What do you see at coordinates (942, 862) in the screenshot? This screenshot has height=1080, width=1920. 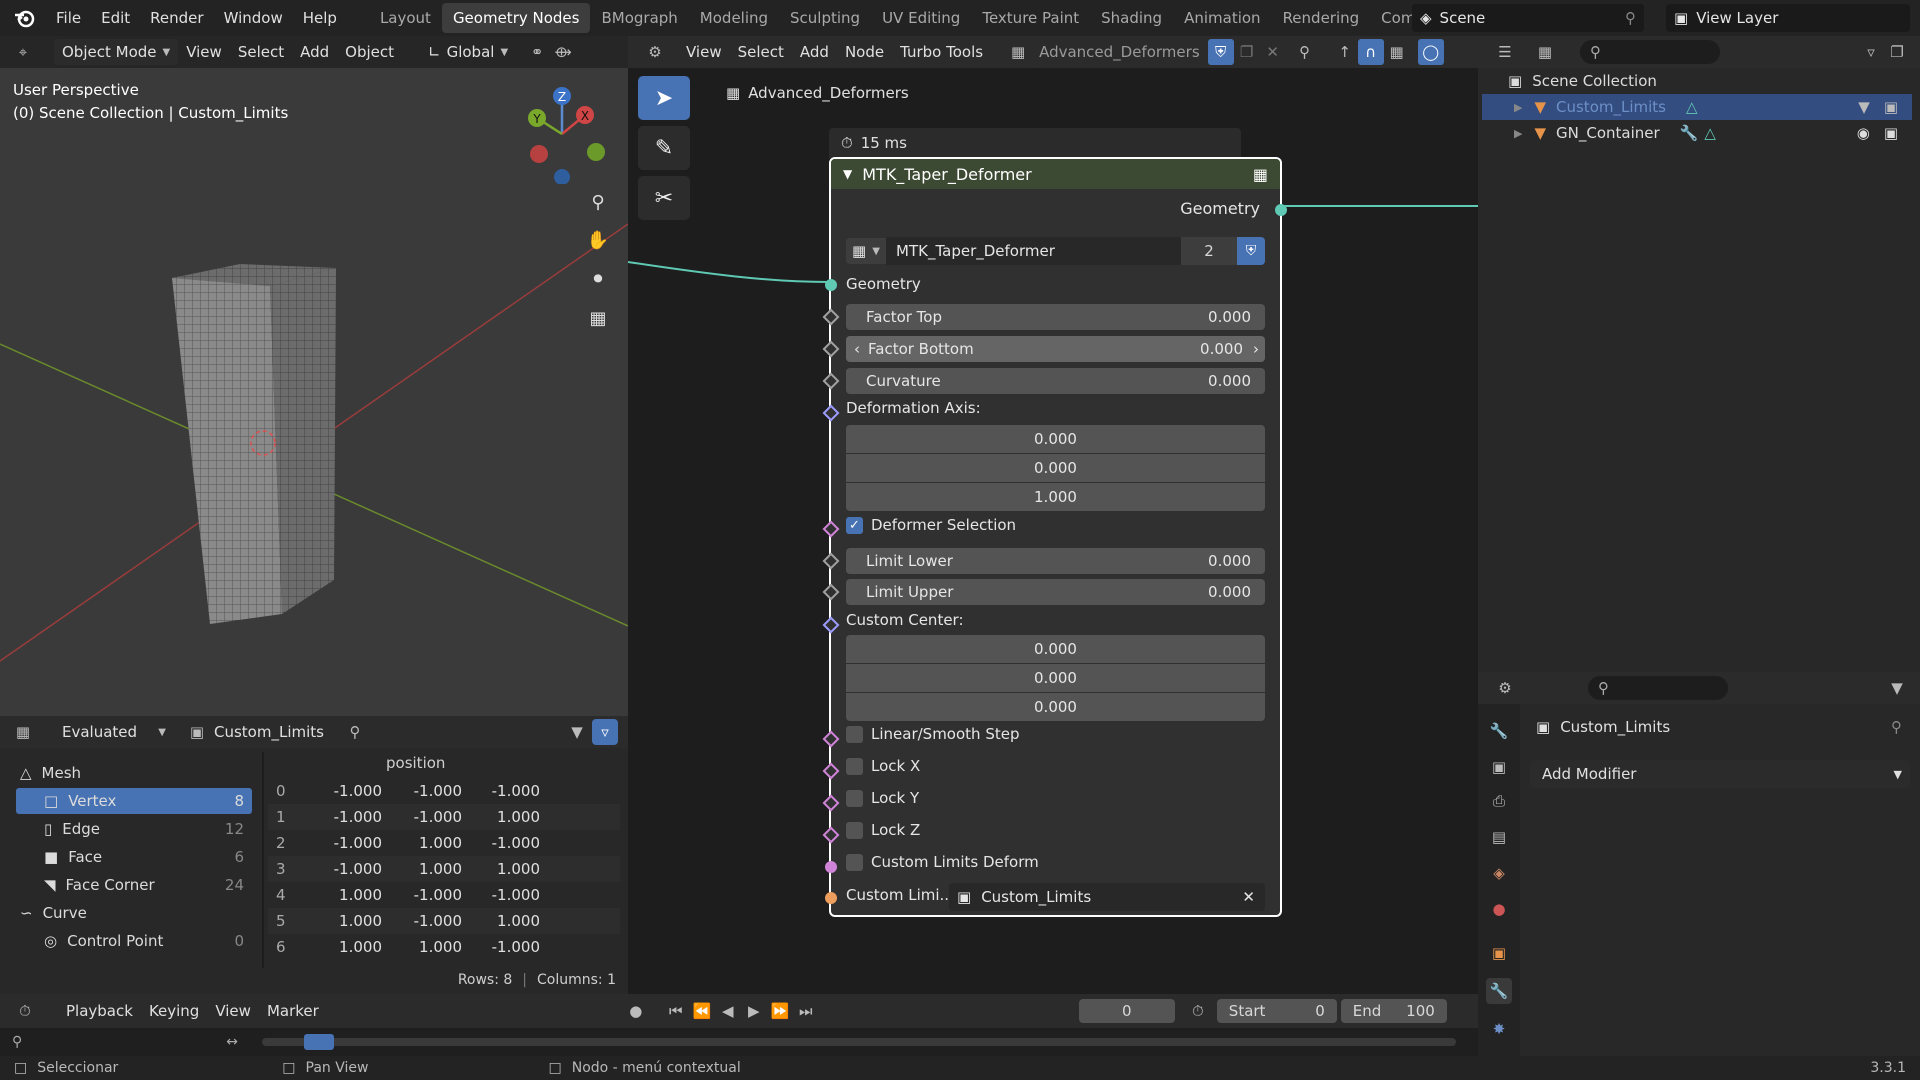 I see `custom-limits-deform-row: Custom Limits Deform` at bounding box center [942, 862].